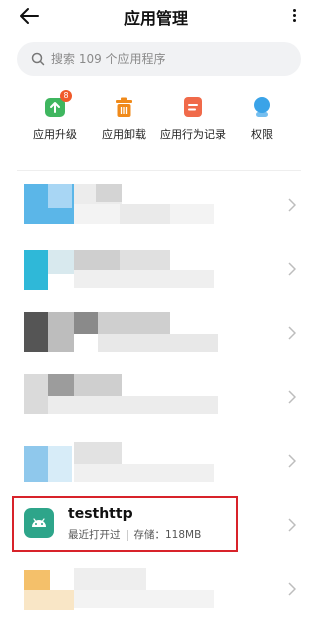 This screenshot has height=622, width=320. Describe the element at coordinates (262, 134) in the screenshot. I see `quick-action-label: 权限` at that location.